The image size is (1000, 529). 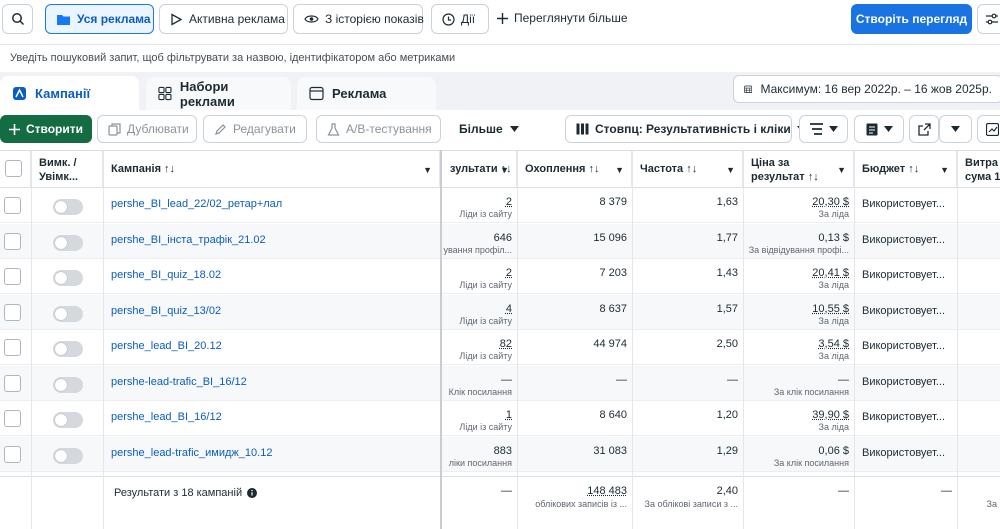 I want to click on duplicate-button: Дублювати, so click(x=147, y=129).